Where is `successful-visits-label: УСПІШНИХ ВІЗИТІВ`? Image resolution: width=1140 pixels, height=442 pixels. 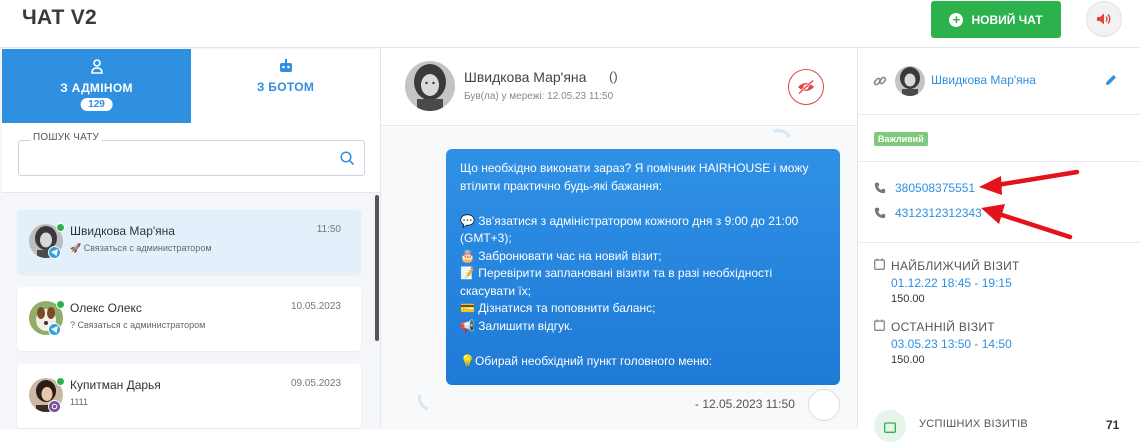
successful-visits-label: УСПІШНИХ ВІЗИТІВ is located at coordinates (974, 424).